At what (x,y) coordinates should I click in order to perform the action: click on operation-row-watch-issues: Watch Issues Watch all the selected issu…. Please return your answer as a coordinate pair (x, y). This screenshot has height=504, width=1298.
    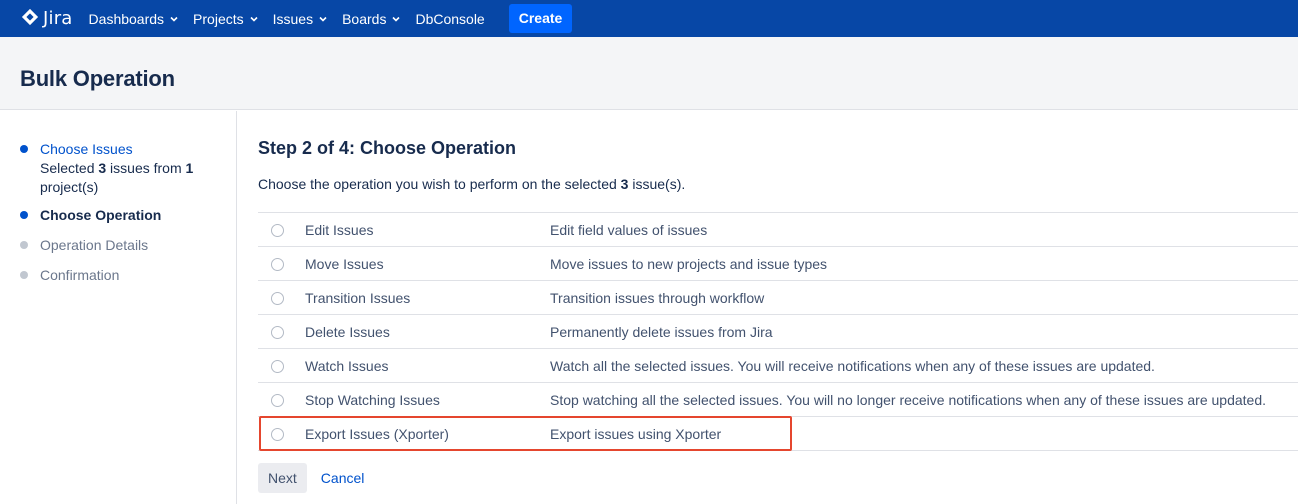
    Looking at the image, I should click on (778, 366).